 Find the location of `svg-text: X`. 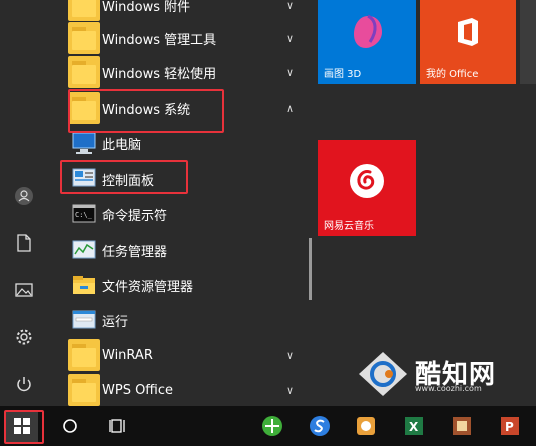

svg-text: X is located at coordinates (414, 427).